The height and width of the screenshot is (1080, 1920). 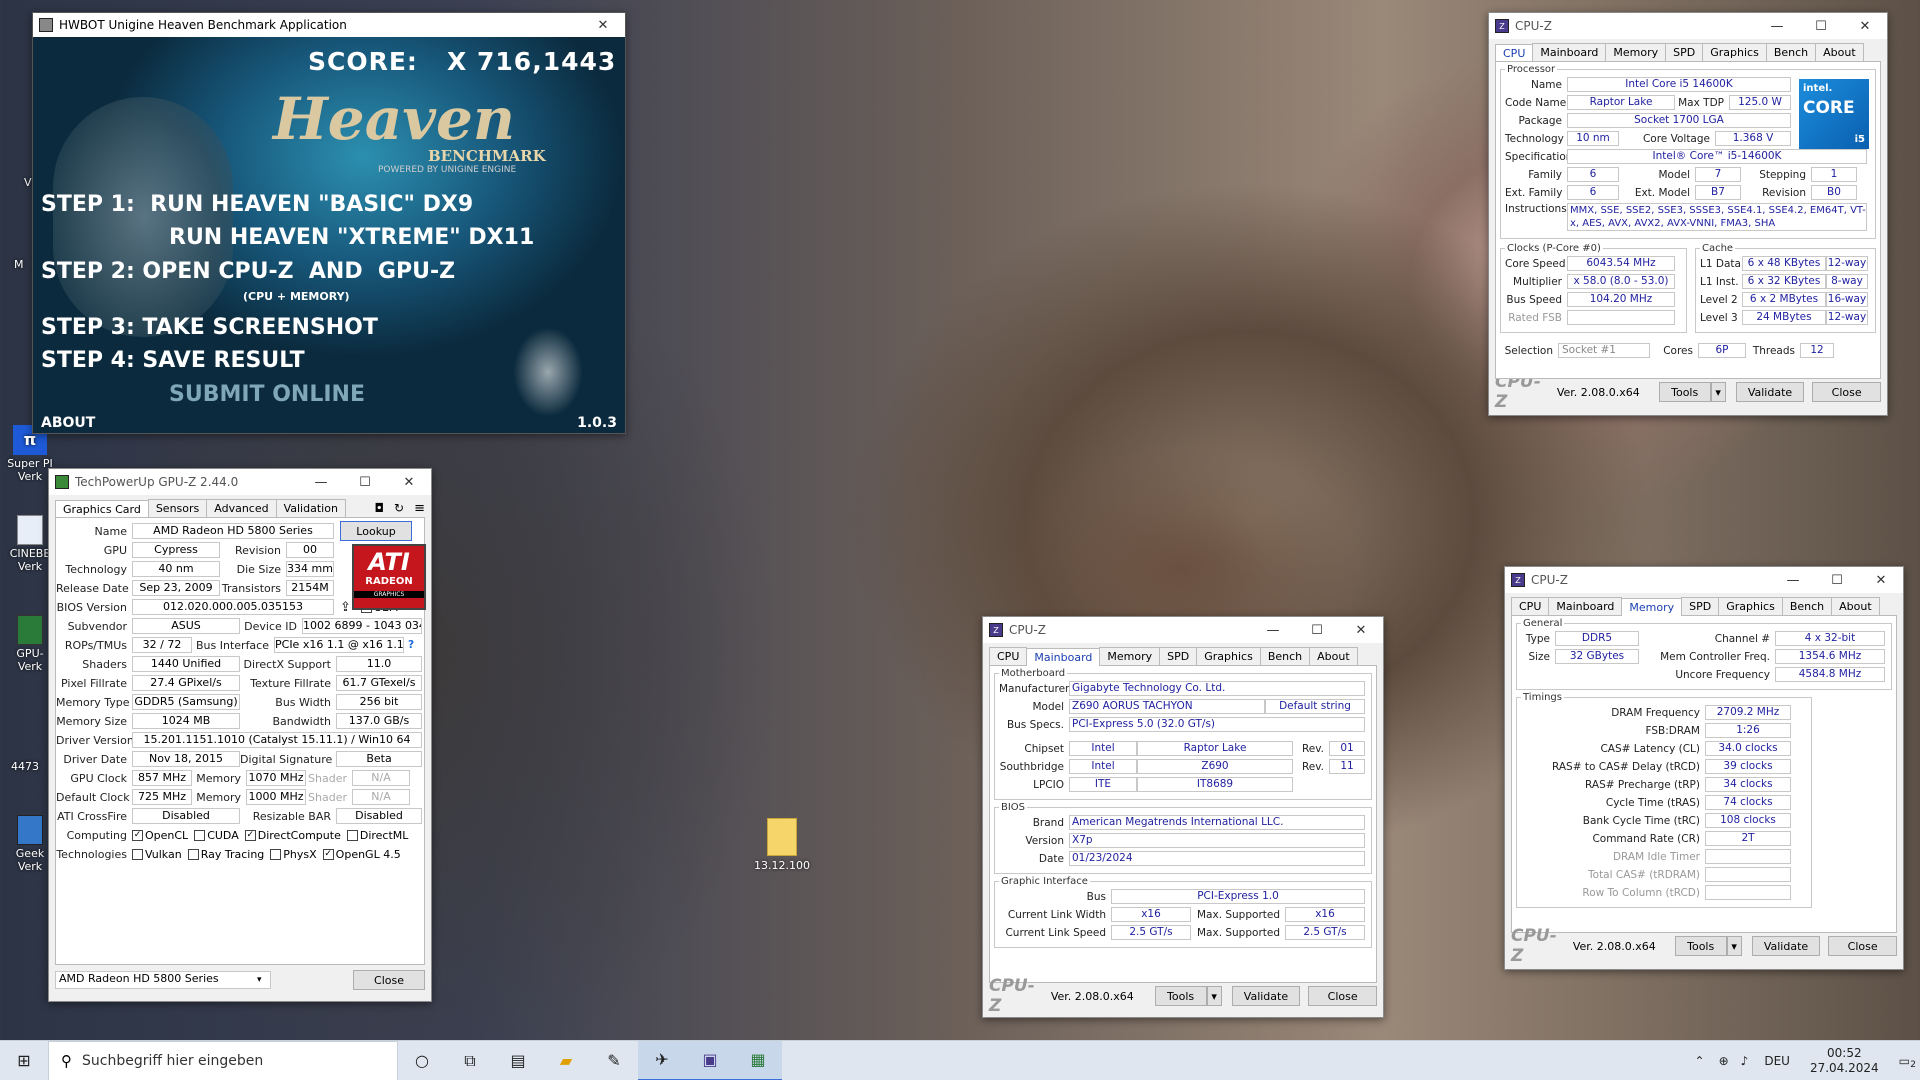 I want to click on desktop-file: 13.12.100, so click(x=782, y=845).